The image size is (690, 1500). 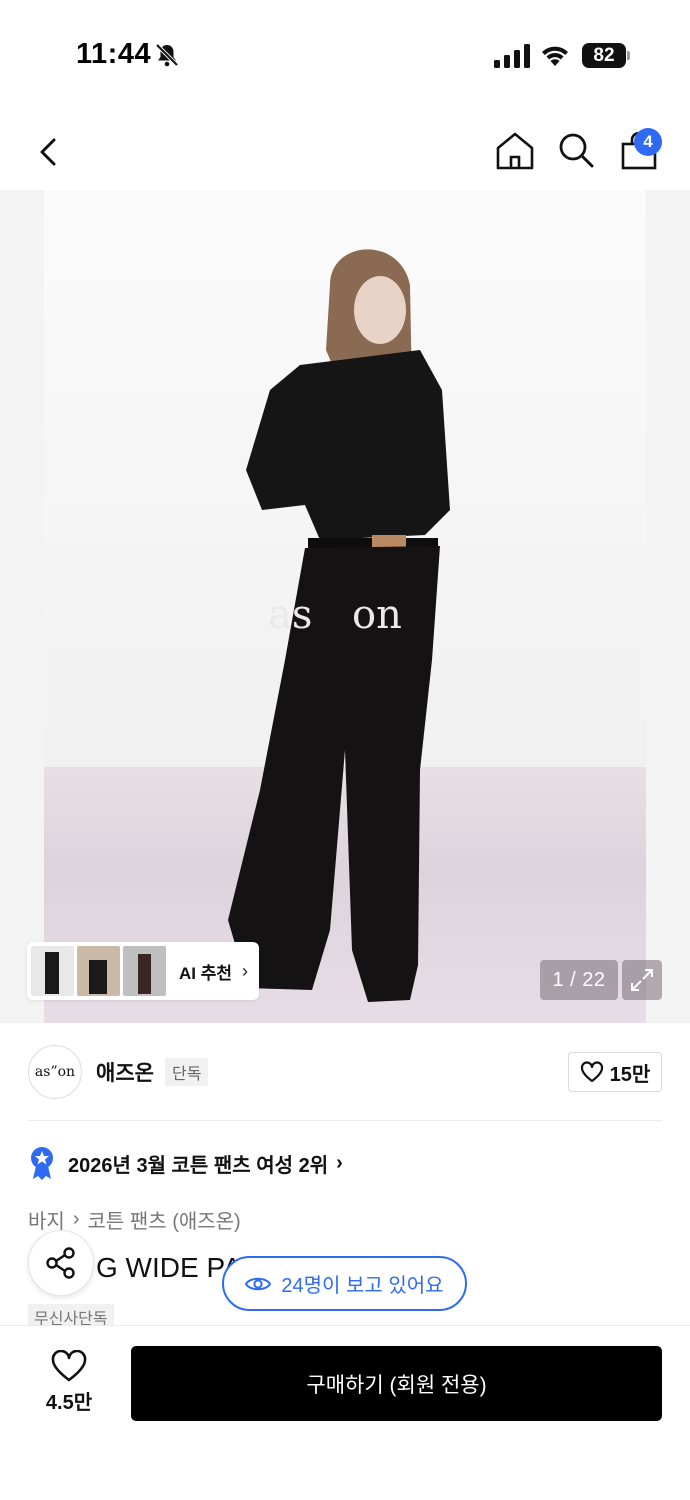 What do you see at coordinates (515, 151) in the screenshot?
I see `home-icon` at bounding box center [515, 151].